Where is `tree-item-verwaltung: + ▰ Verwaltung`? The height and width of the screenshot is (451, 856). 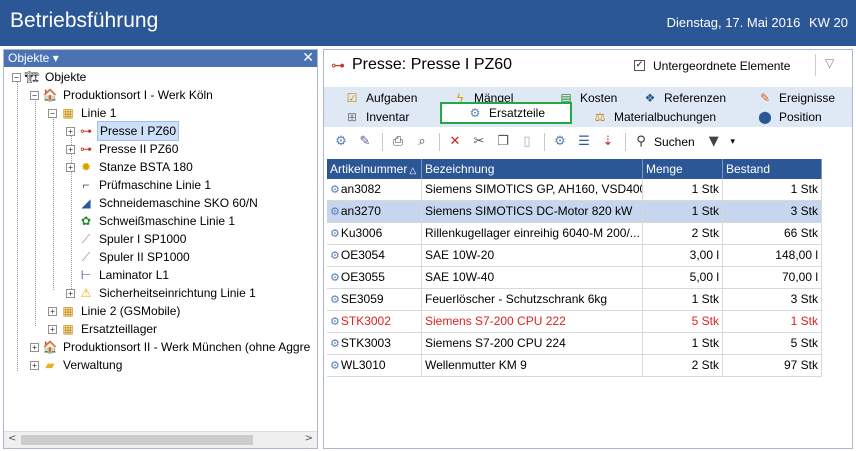 tree-item-verwaltung: + ▰ Verwaltung is located at coordinates (77, 365).